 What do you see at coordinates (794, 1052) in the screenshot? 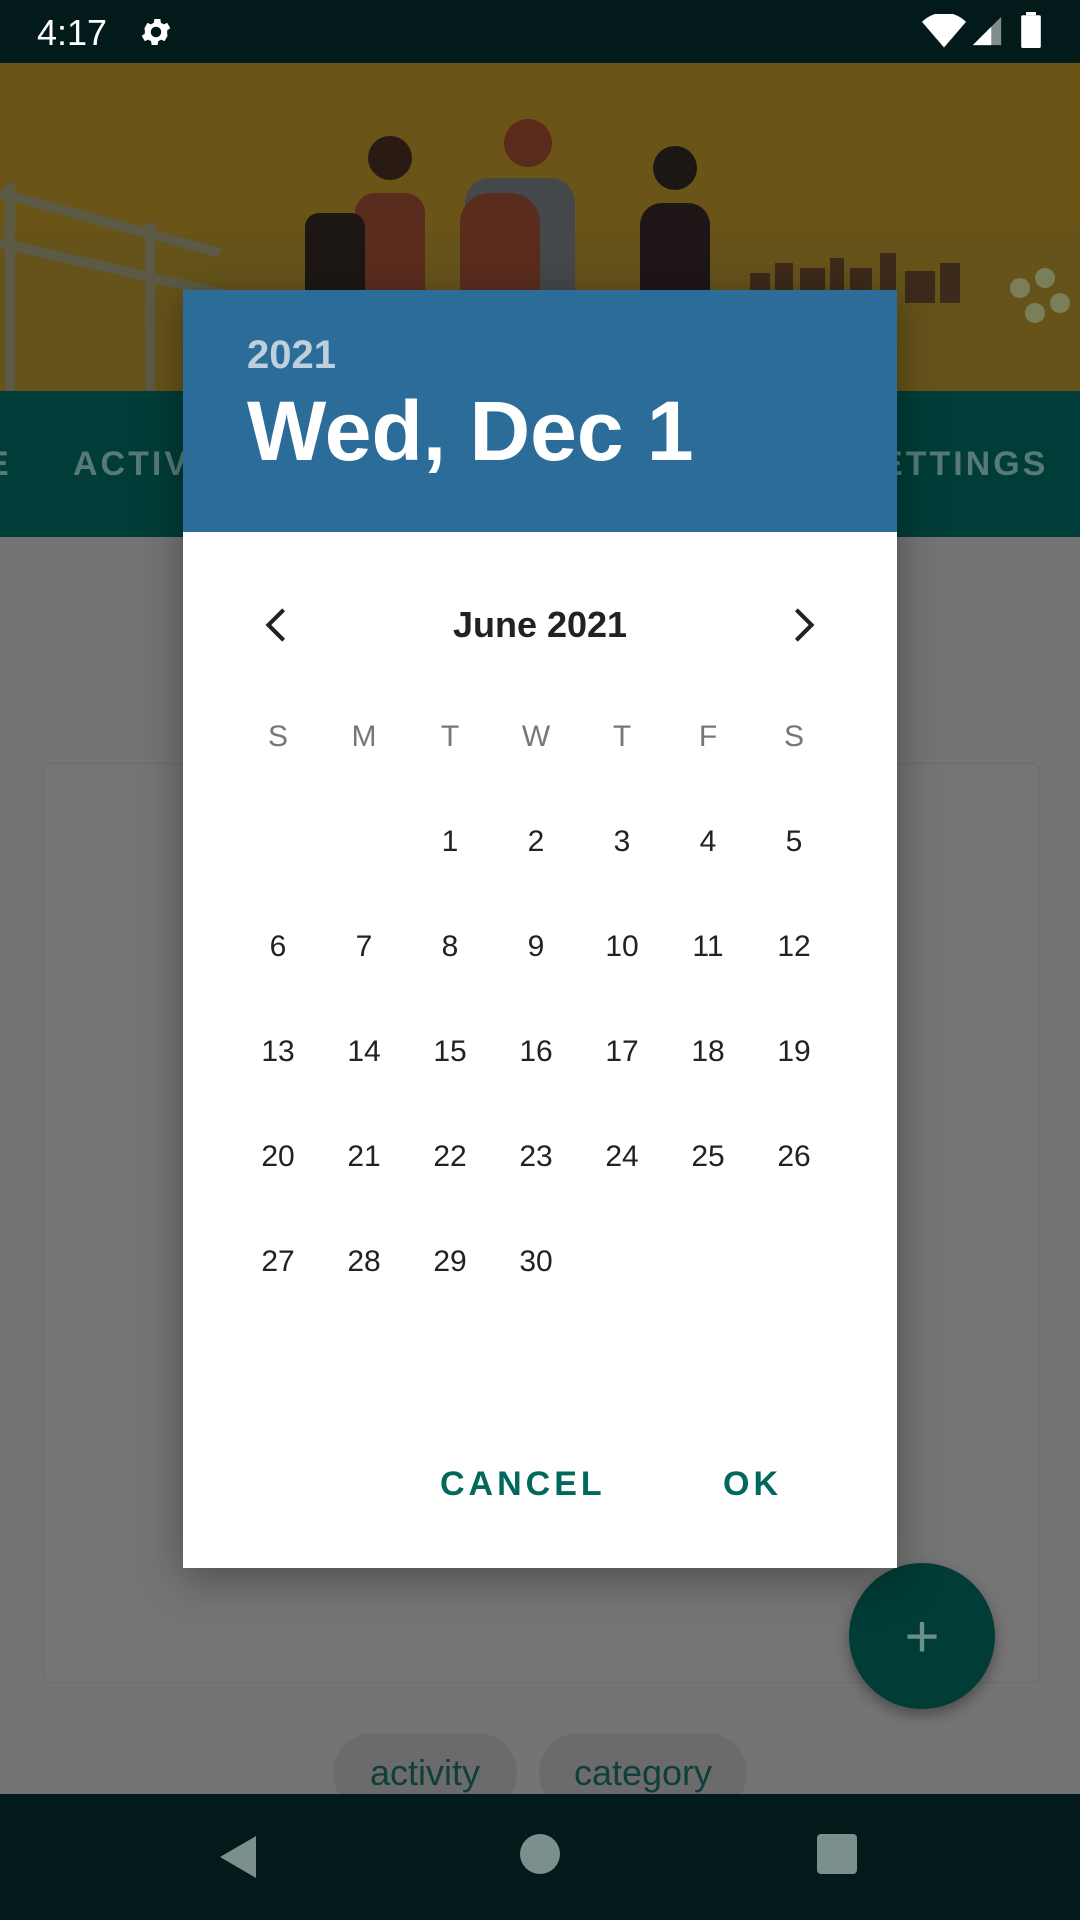
I see `calendar-day: 19` at bounding box center [794, 1052].